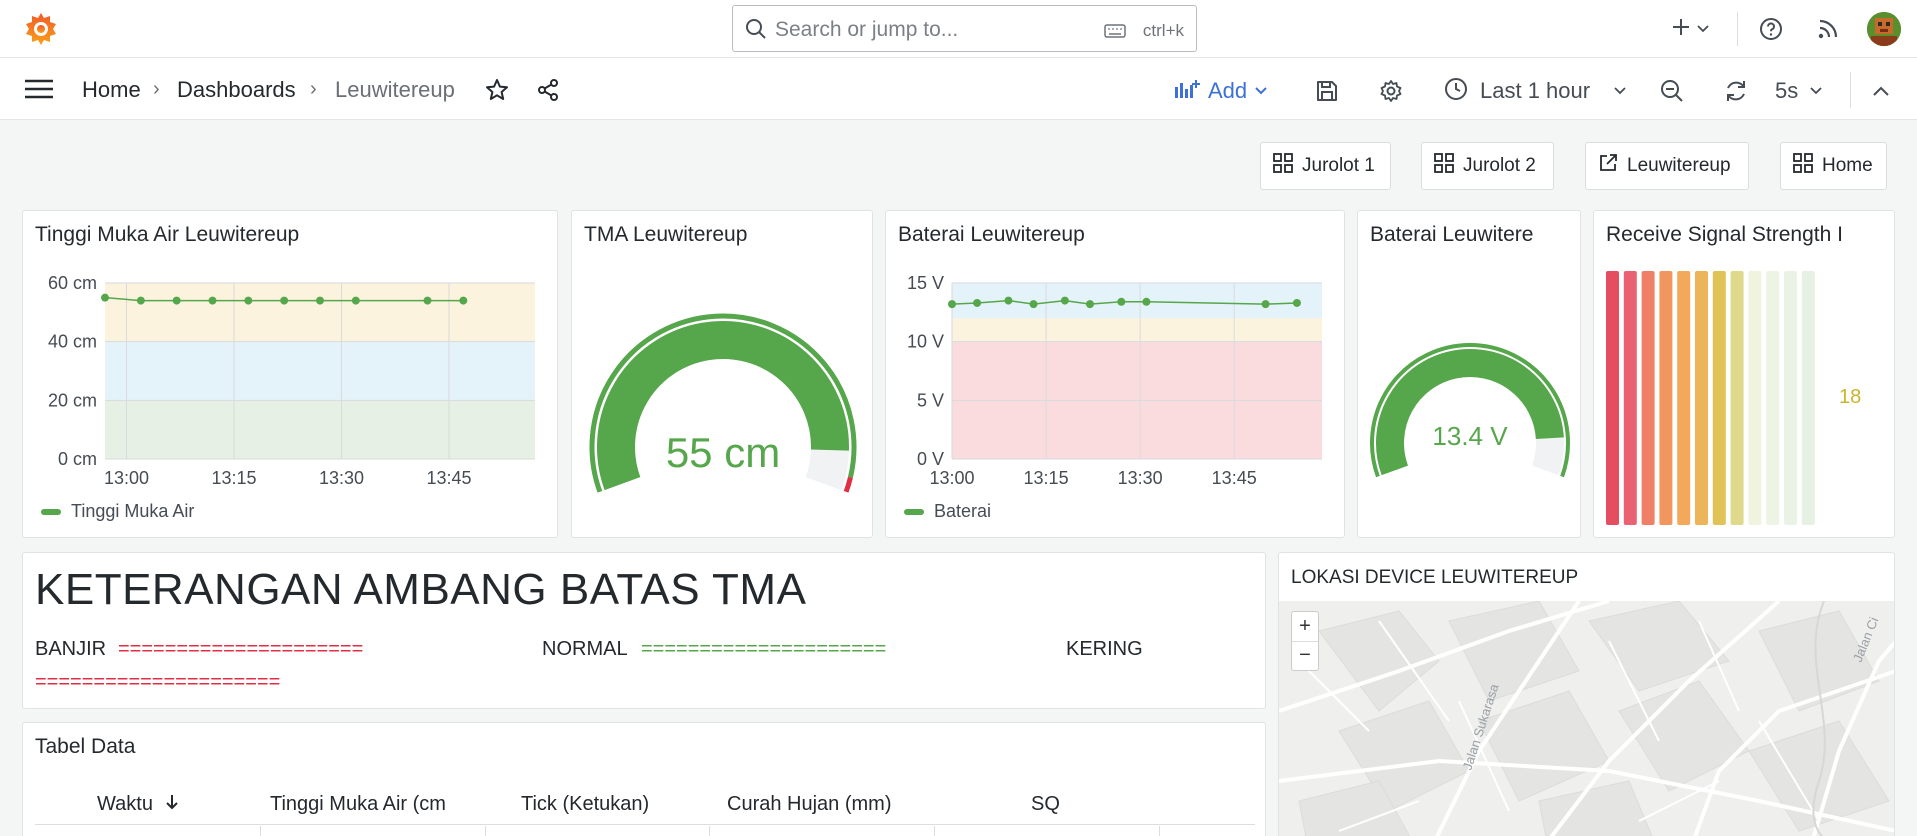 The image size is (1917, 836). What do you see at coordinates (126, 478) in the screenshot?
I see `x-tick-label: 13:00` at bounding box center [126, 478].